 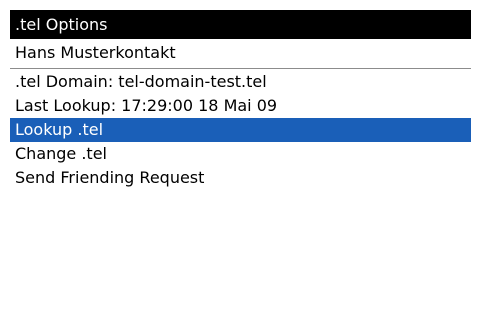 What do you see at coordinates (146, 105) in the screenshot?
I see `last-lookup-info: Last Lookup: 17:29:00 18 Mai 09` at bounding box center [146, 105].